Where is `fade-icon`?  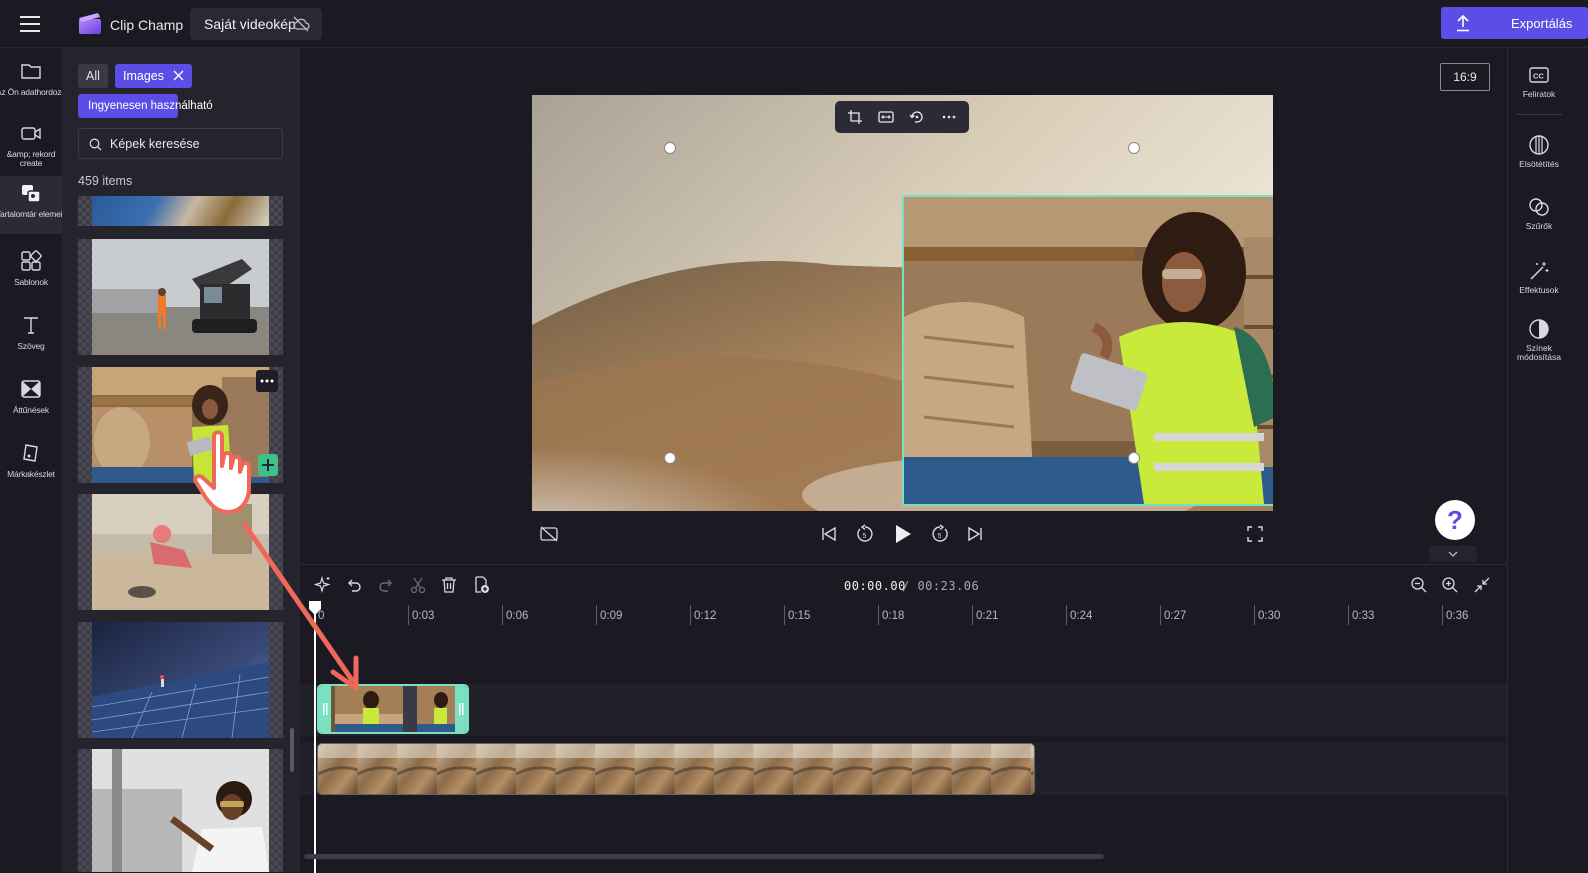
fade-icon is located at coordinates (1539, 145).